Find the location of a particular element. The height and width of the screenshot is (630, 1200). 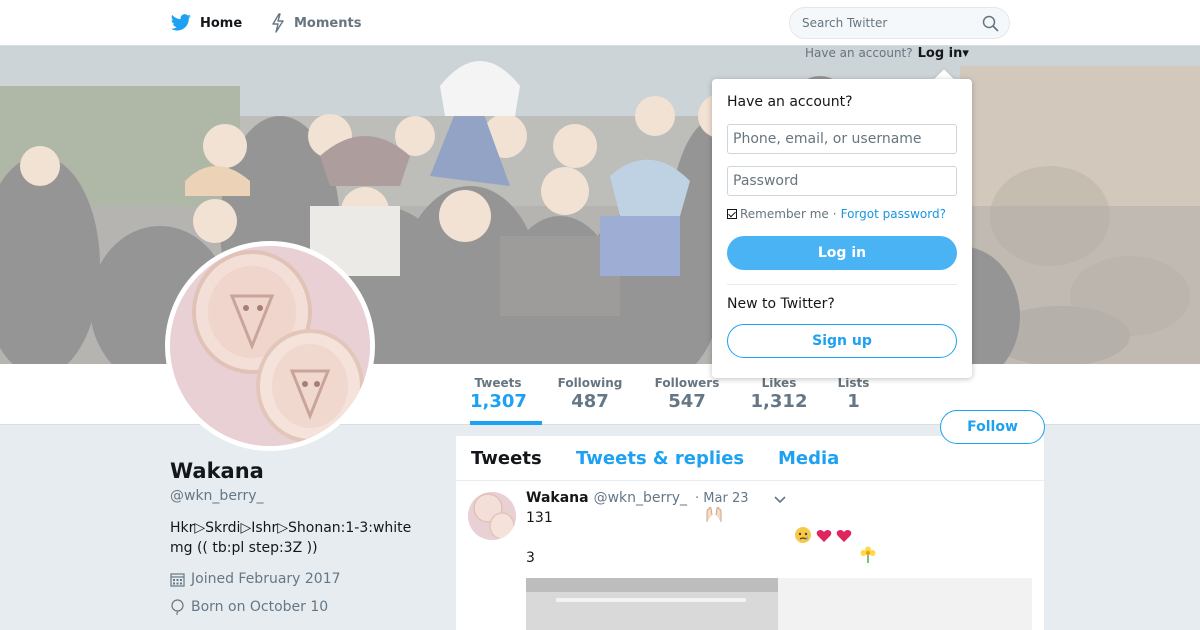

account-prompt-text: Have an account? is located at coordinates (859, 53).